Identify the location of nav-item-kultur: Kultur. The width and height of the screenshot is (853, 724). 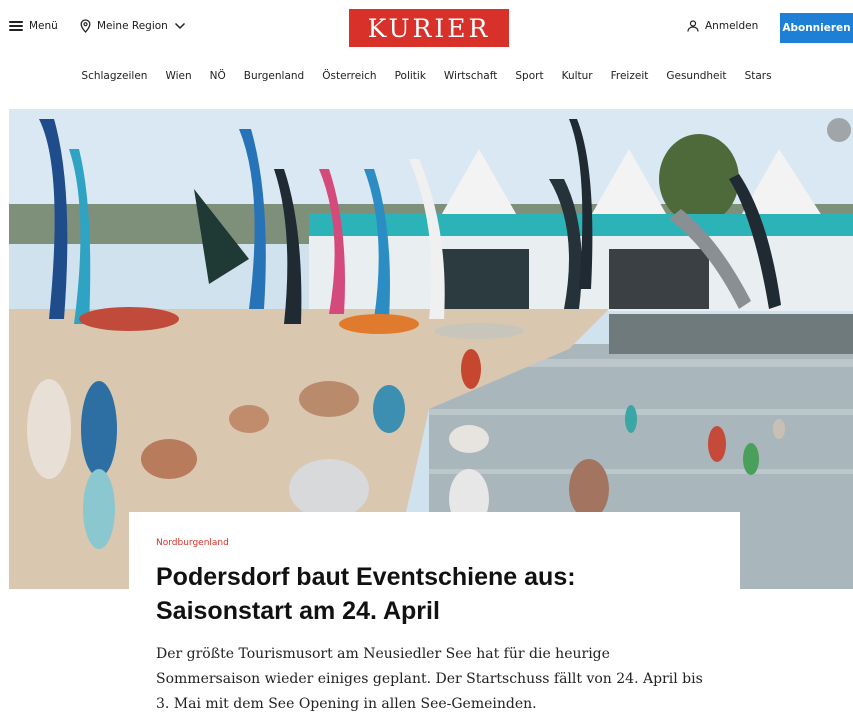
(577, 76).